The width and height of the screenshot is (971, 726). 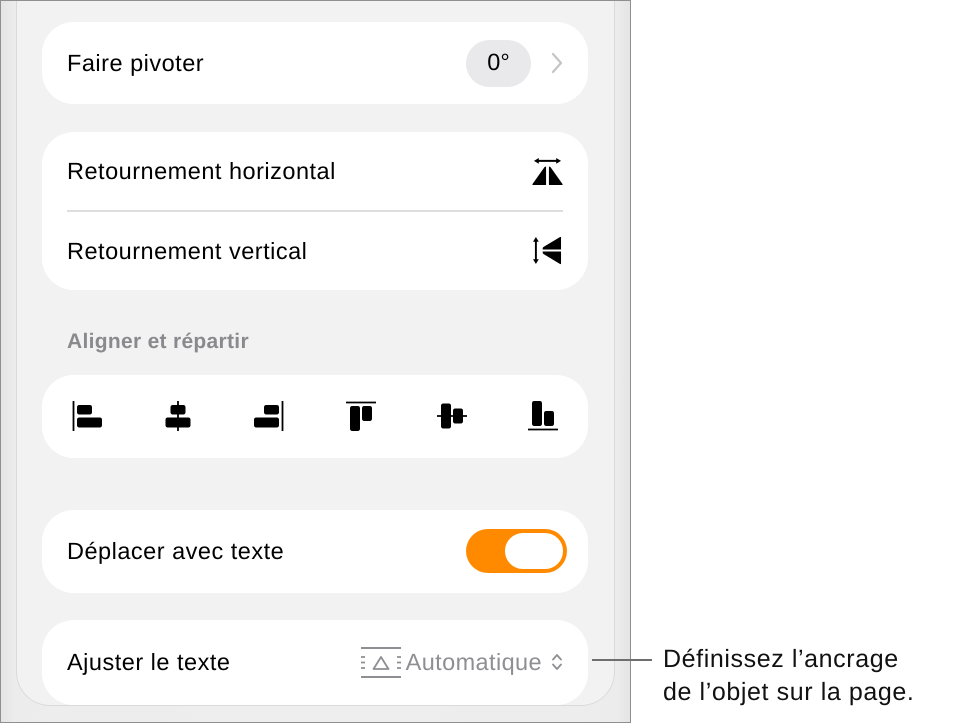 What do you see at coordinates (315, 171) in the screenshot?
I see `flip-horizontal-button: Retournement horizontal` at bounding box center [315, 171].